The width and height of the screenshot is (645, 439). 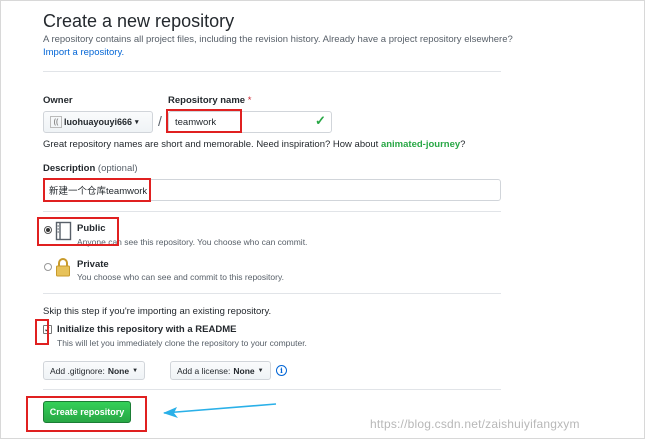 I want to click on annotation-arrow, so click(x=220, y=410).